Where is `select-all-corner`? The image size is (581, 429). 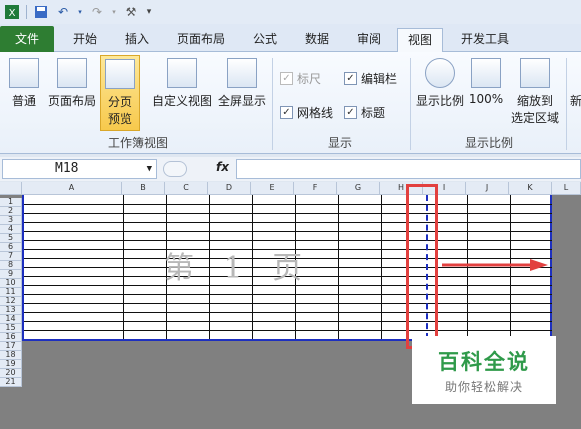 select-all-corner is located at coordinates (11, 188).